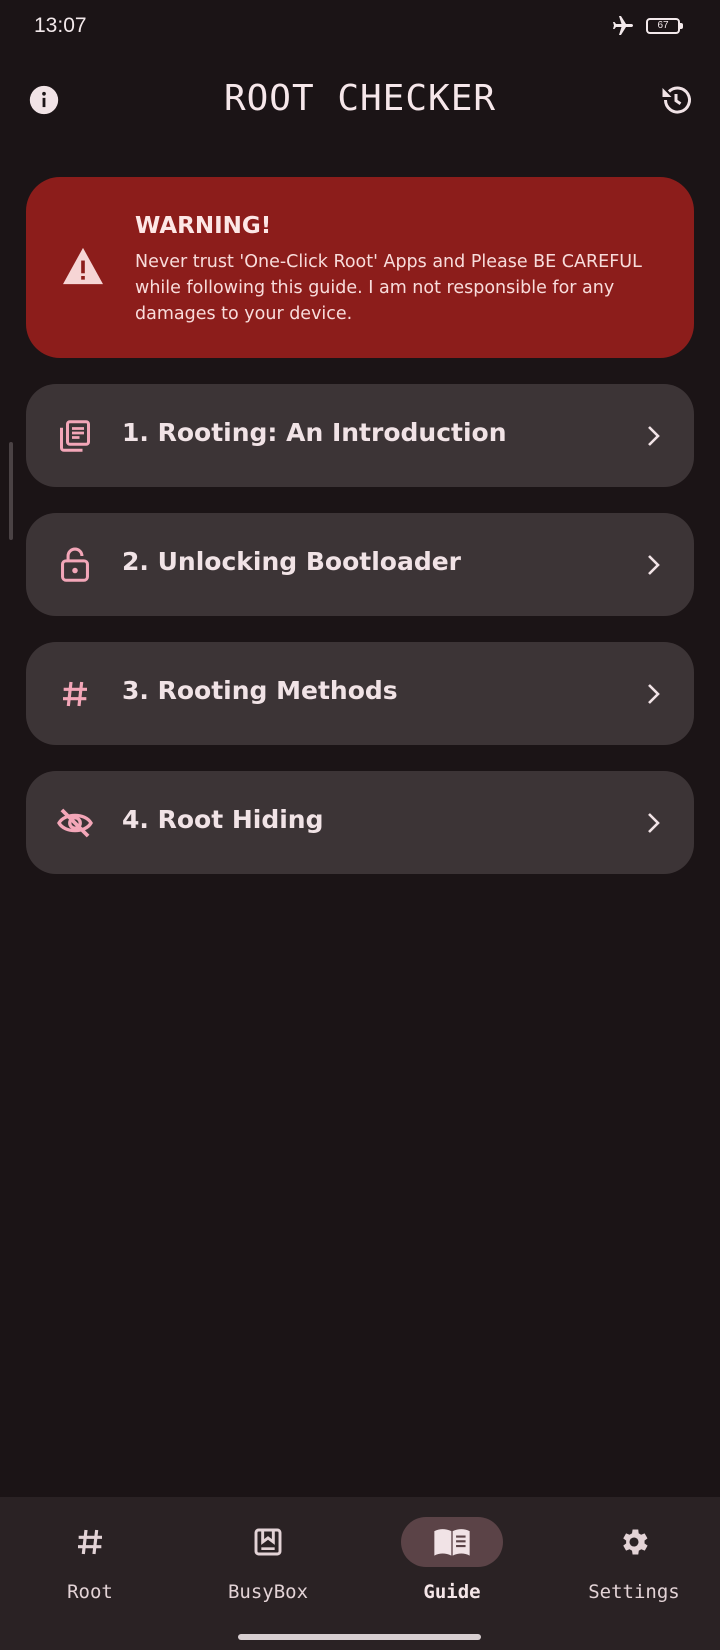 The width and height of the screenshot is (720, 1650). Describe the element at coordinates (75, 436) in the screenshot. I see `article-icon` at that location.